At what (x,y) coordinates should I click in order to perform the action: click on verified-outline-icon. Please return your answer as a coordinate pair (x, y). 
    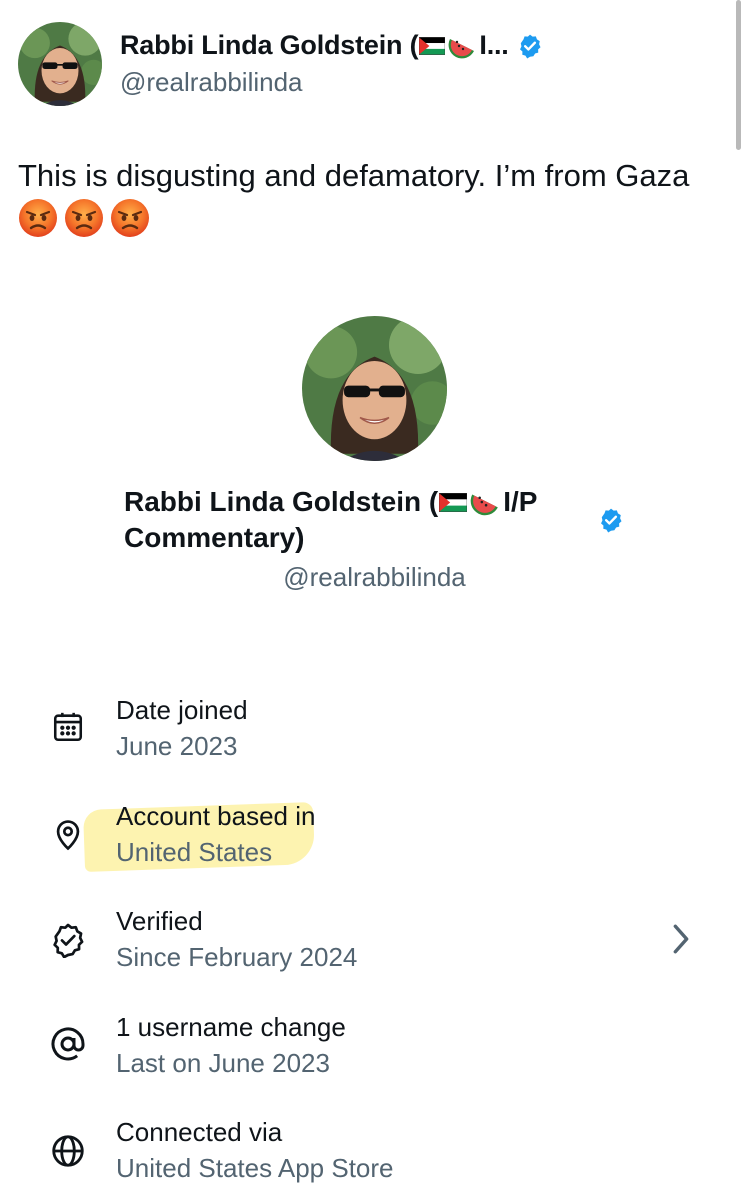
    Looking at the image, I should click on (68, 940).